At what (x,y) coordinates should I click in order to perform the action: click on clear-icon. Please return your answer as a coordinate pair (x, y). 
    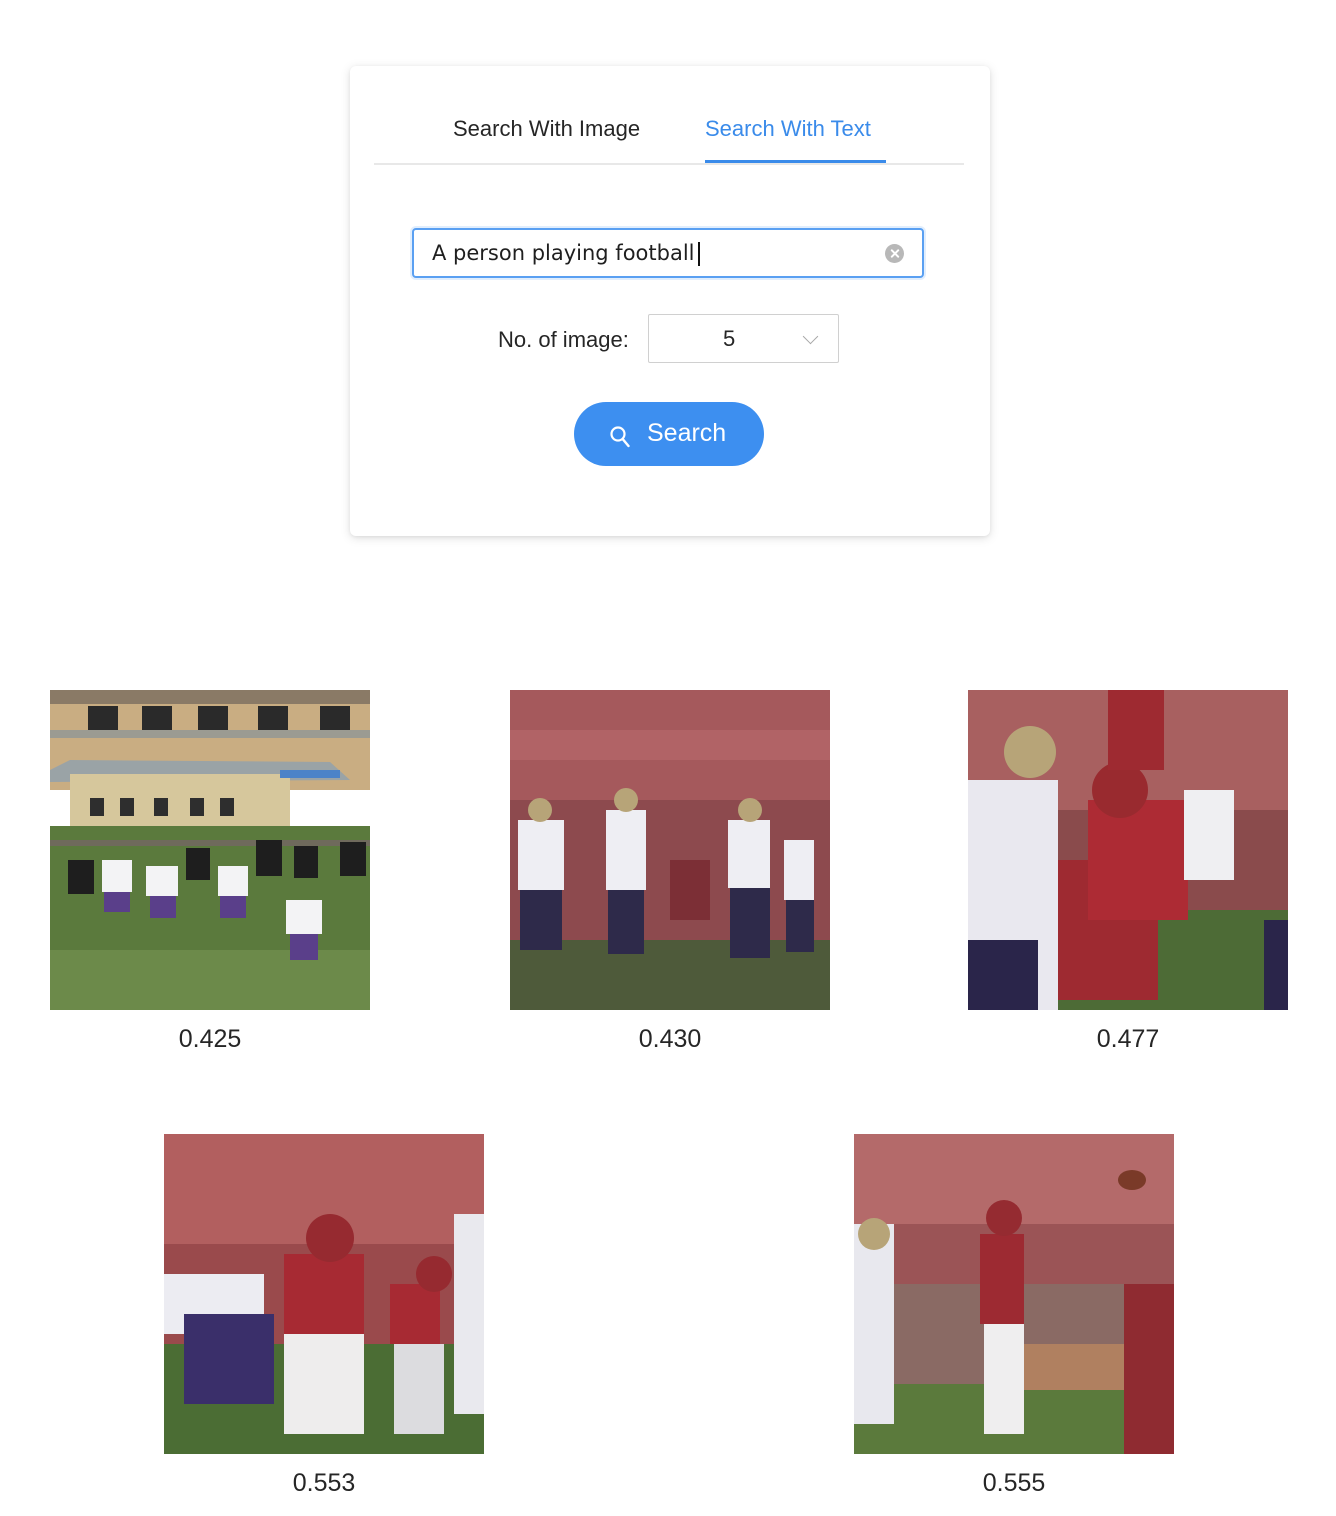
    Looking at the image, I should click on (894, 253).